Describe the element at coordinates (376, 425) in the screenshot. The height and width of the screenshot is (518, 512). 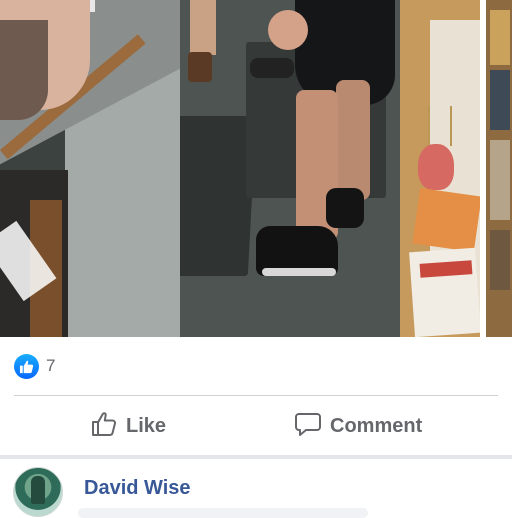
I see `comment-label: Comment` at that location.